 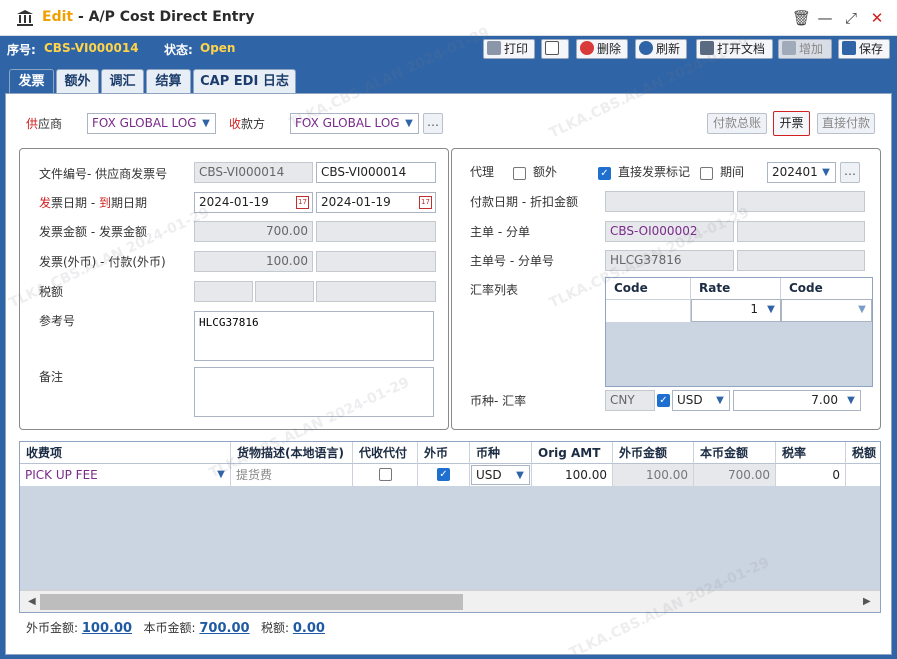 I want to click on horizontal-scrollbar: ◀ ▶, so click(x=450, y=601).